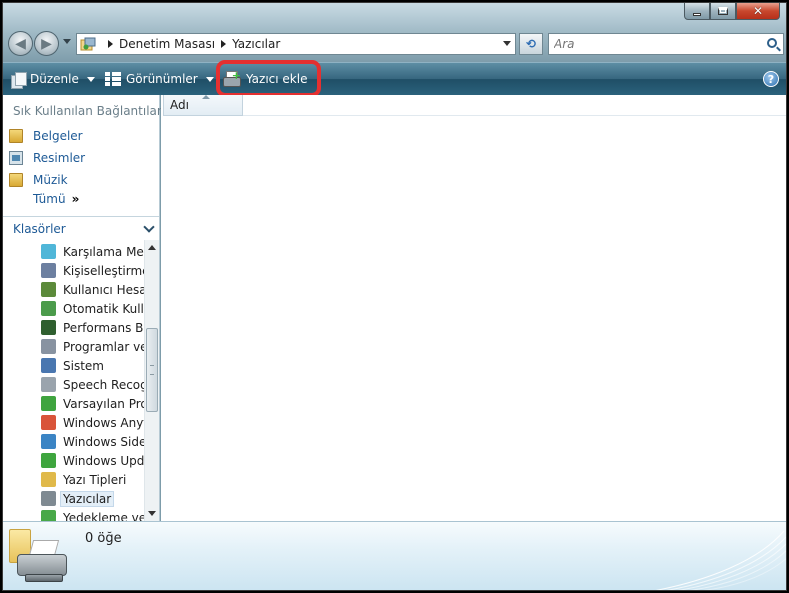  Describe the element at coordinates (720, 560) in the screenshot. I see `decorative-swoosh` at that location.